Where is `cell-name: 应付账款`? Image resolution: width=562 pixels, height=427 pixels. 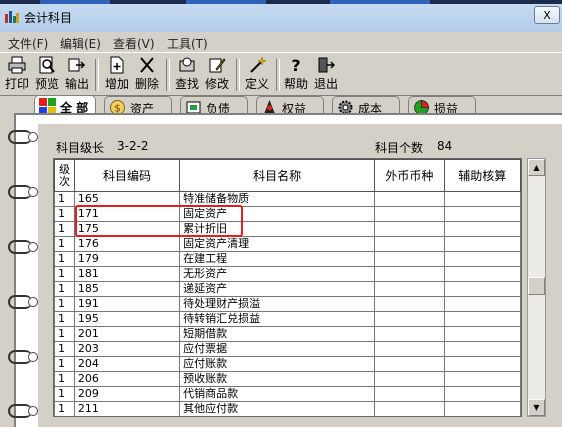 cell-name: 应付账款 is located at coordinates (277, 364).